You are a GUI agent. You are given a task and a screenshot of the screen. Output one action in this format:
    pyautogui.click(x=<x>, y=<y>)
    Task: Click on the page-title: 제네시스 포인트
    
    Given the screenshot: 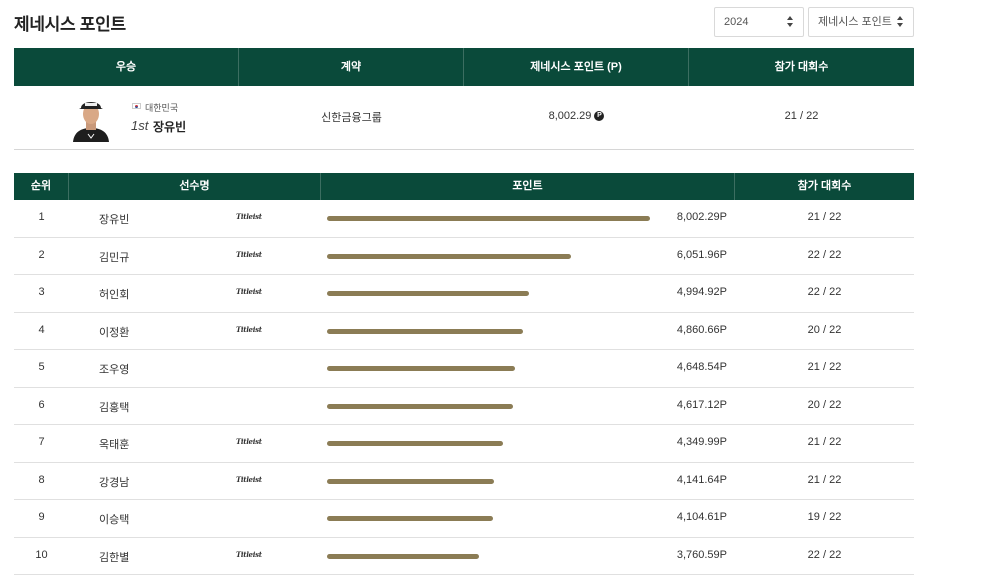 What is the action you would take?
    pyautogui.click(x=70, y=24)
    